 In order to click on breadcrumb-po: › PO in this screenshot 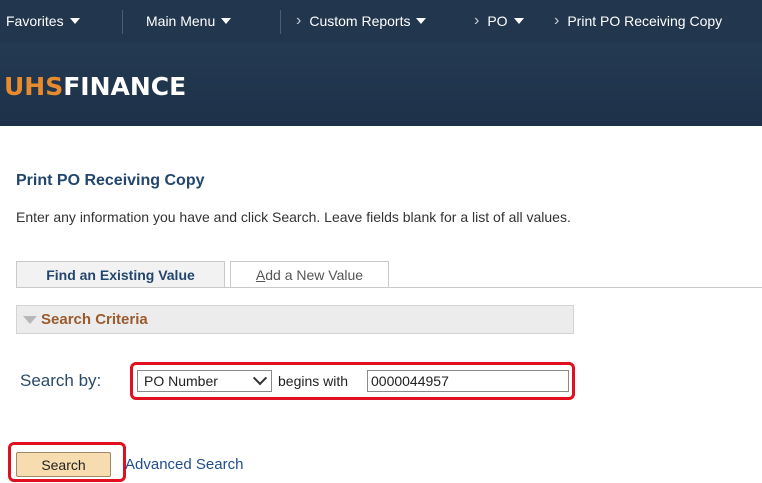, I will do `click(499, 21)`.